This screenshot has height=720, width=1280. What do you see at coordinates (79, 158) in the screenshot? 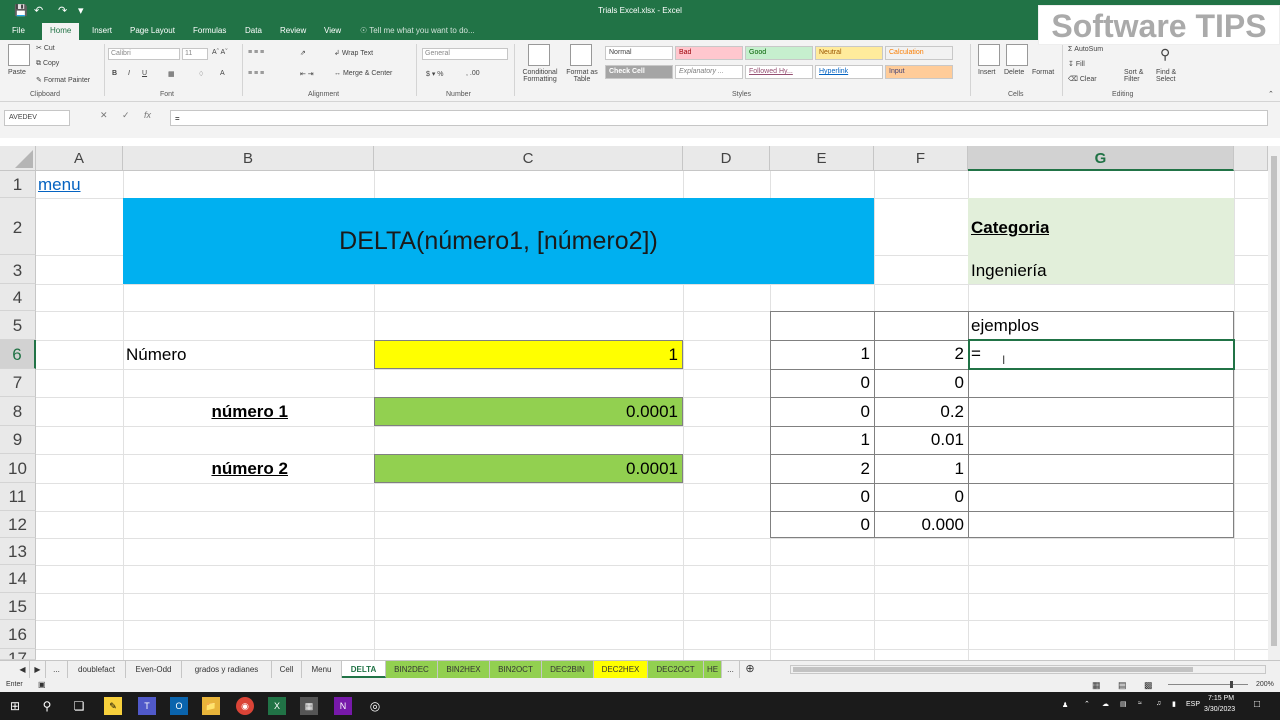
I see `column-header-a: A` at bounding box center [79, 158].